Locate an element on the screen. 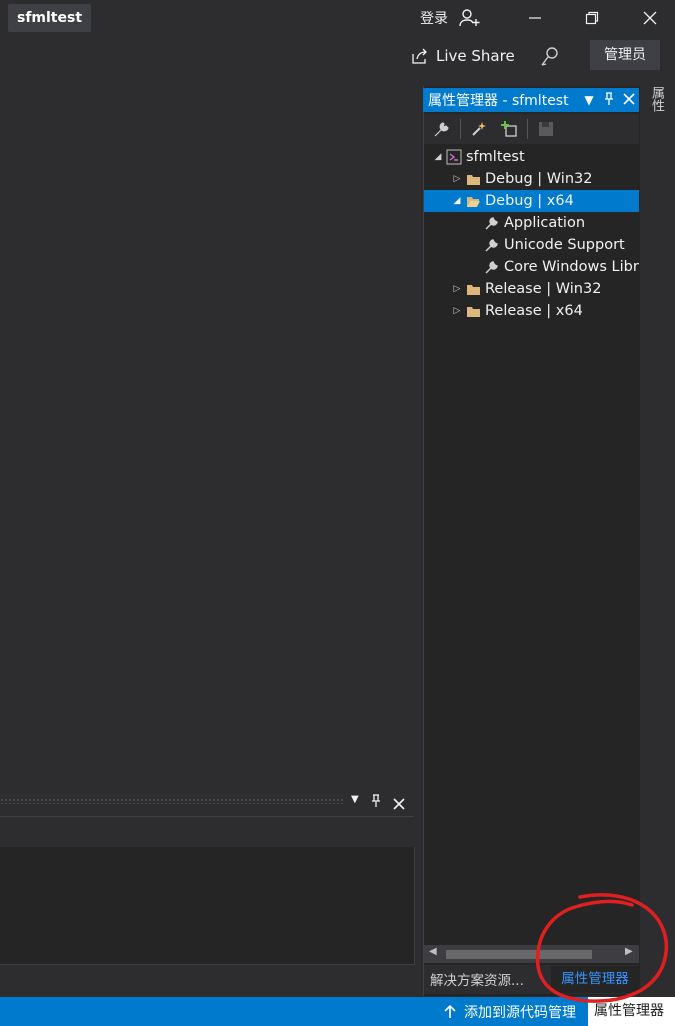  add-to-source-control-button: 添加到源代码管理 is located at coordinates (510, 1012).